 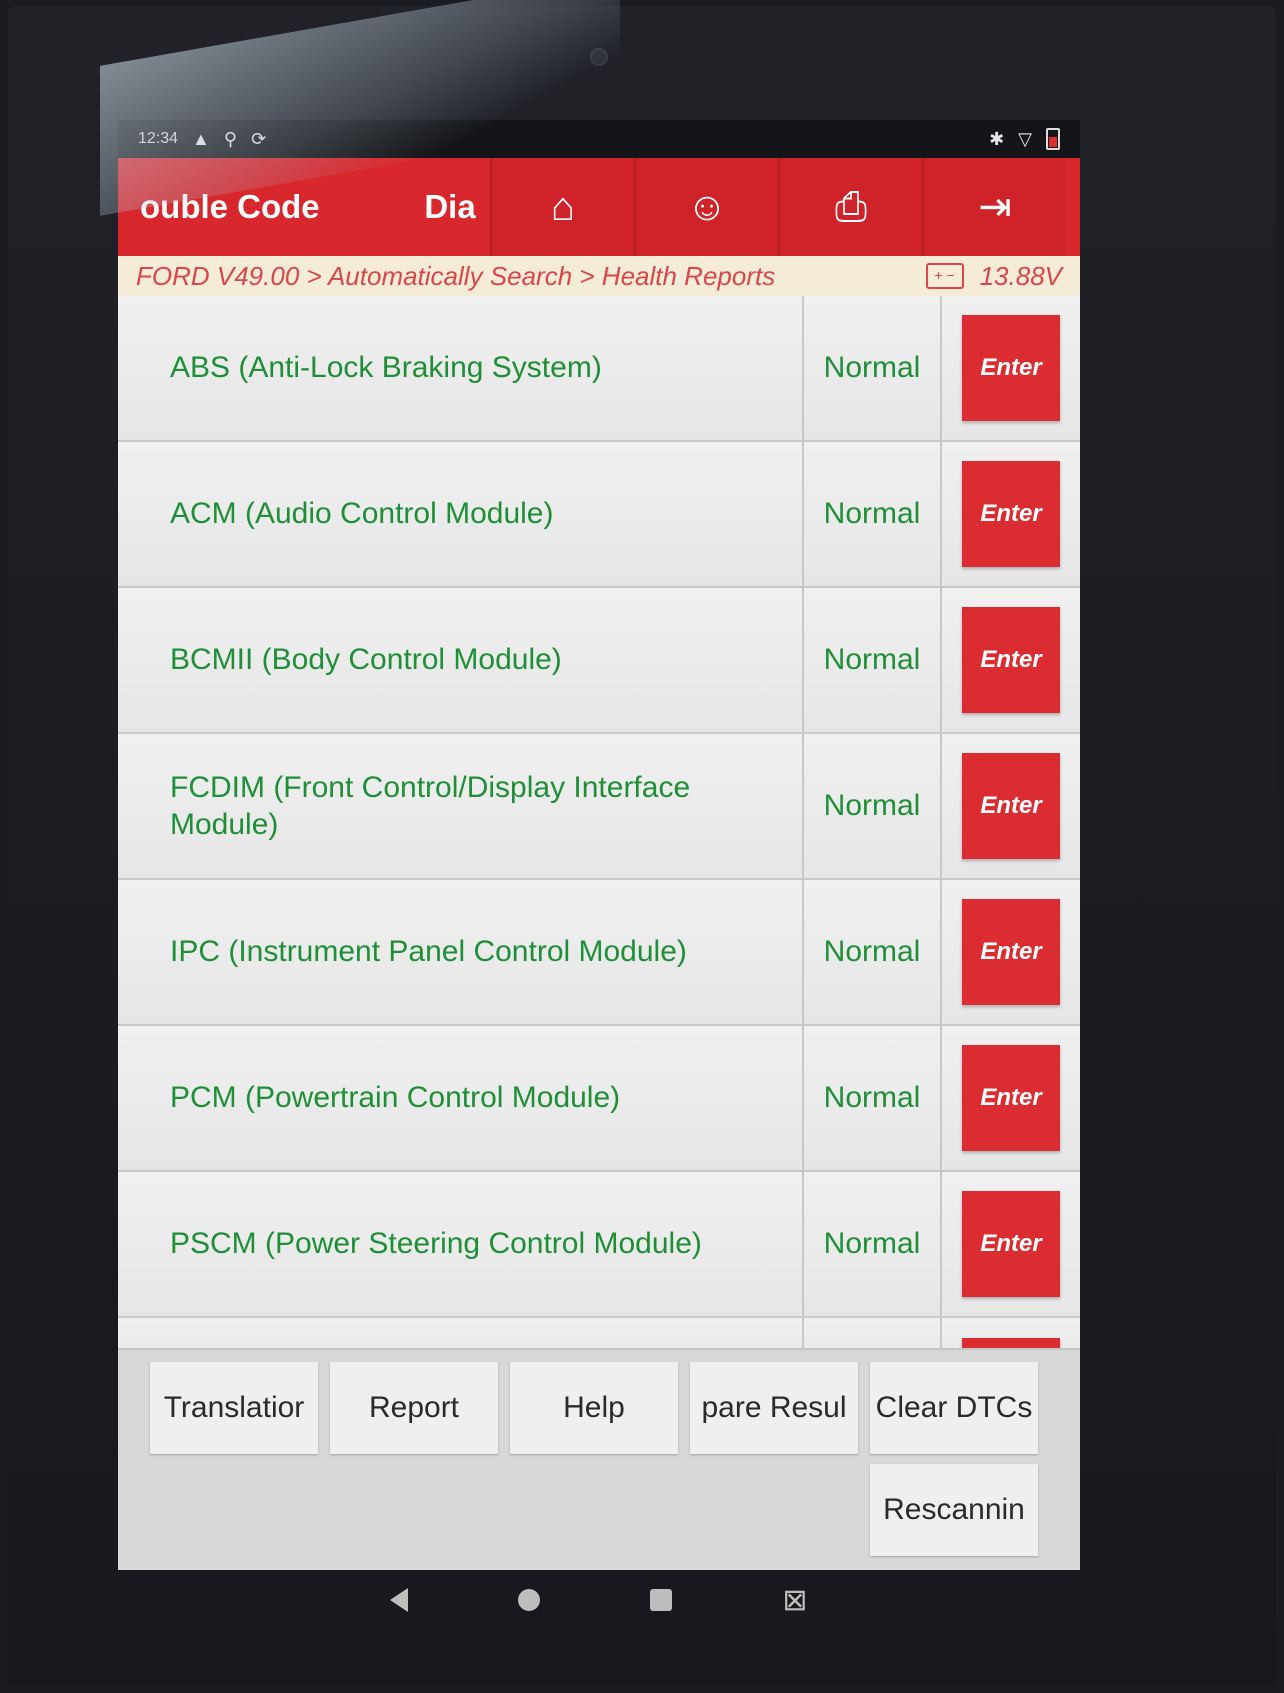 What do you see at coordinates (461, 660) in the screenshot?
I see `module-name: BCMII (Body Control Module)` at bounding box center [461, 660].